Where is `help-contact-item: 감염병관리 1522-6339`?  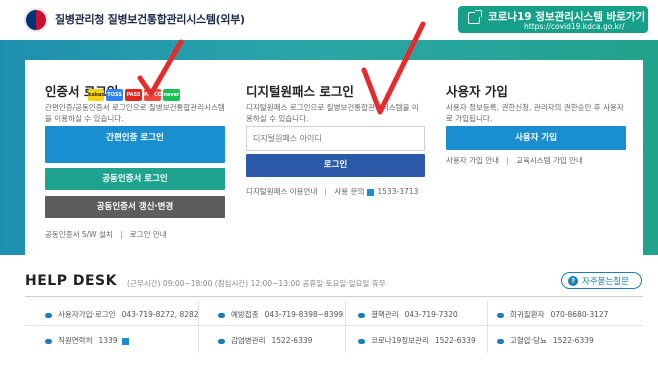
help-contact-item: 감염병관리 1522-6339 is located at coordinates (265, 340).